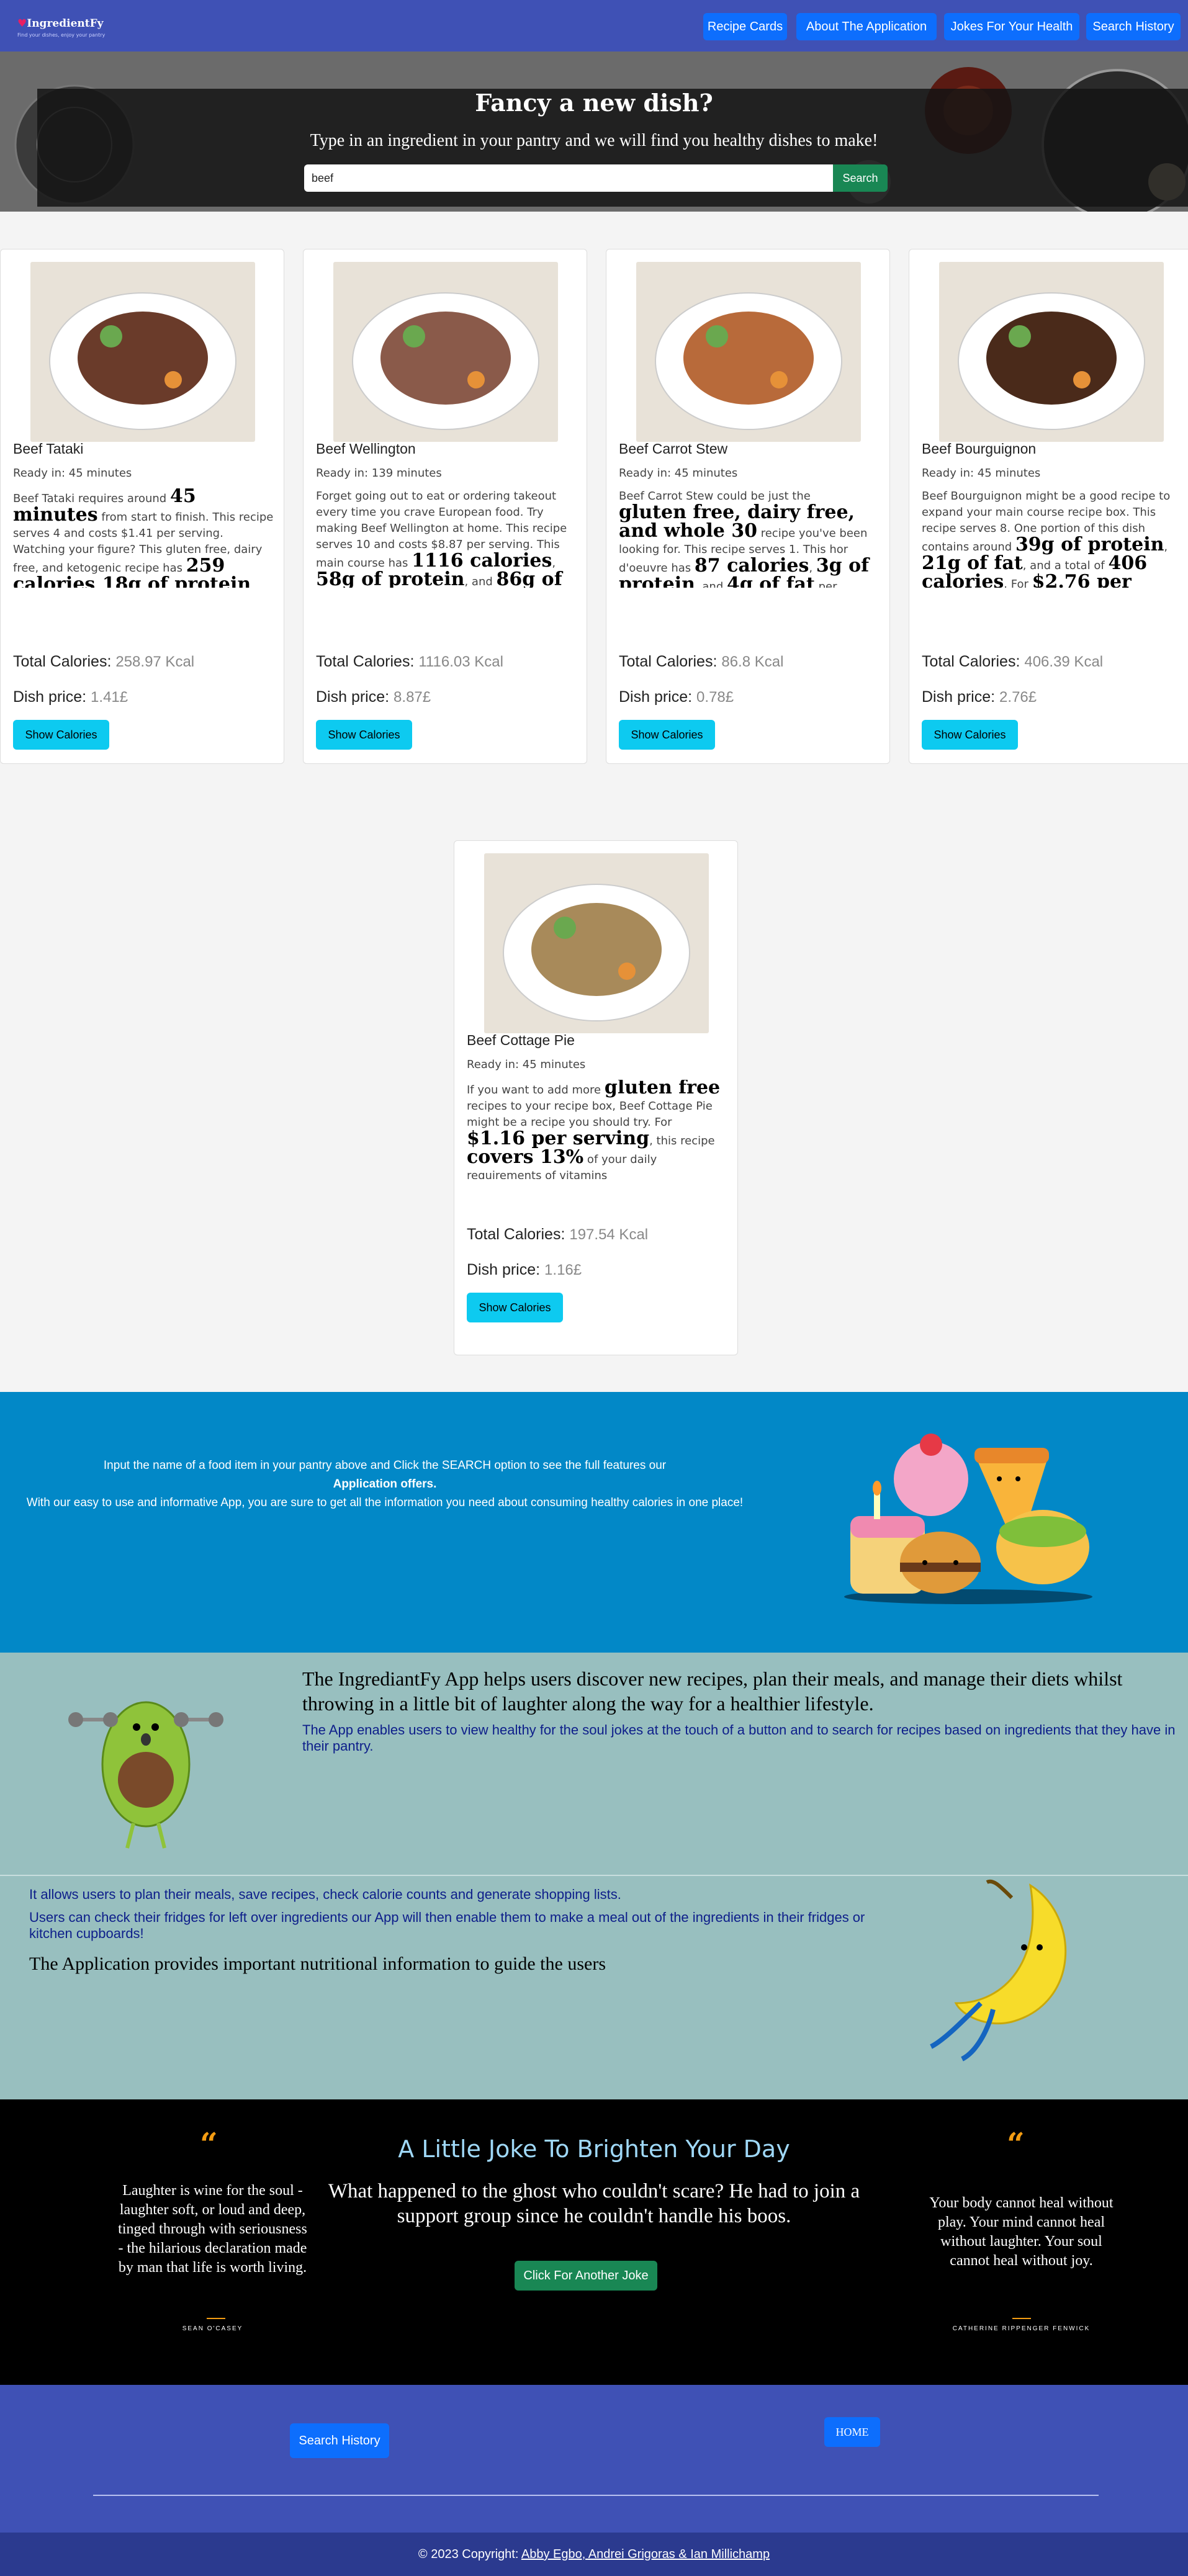 This screenshot has width=1188, height=2576. Describe the element at coordinates (155, 662) in the screenshot. I see `calories-value: 258.97 Kcal` at that location.